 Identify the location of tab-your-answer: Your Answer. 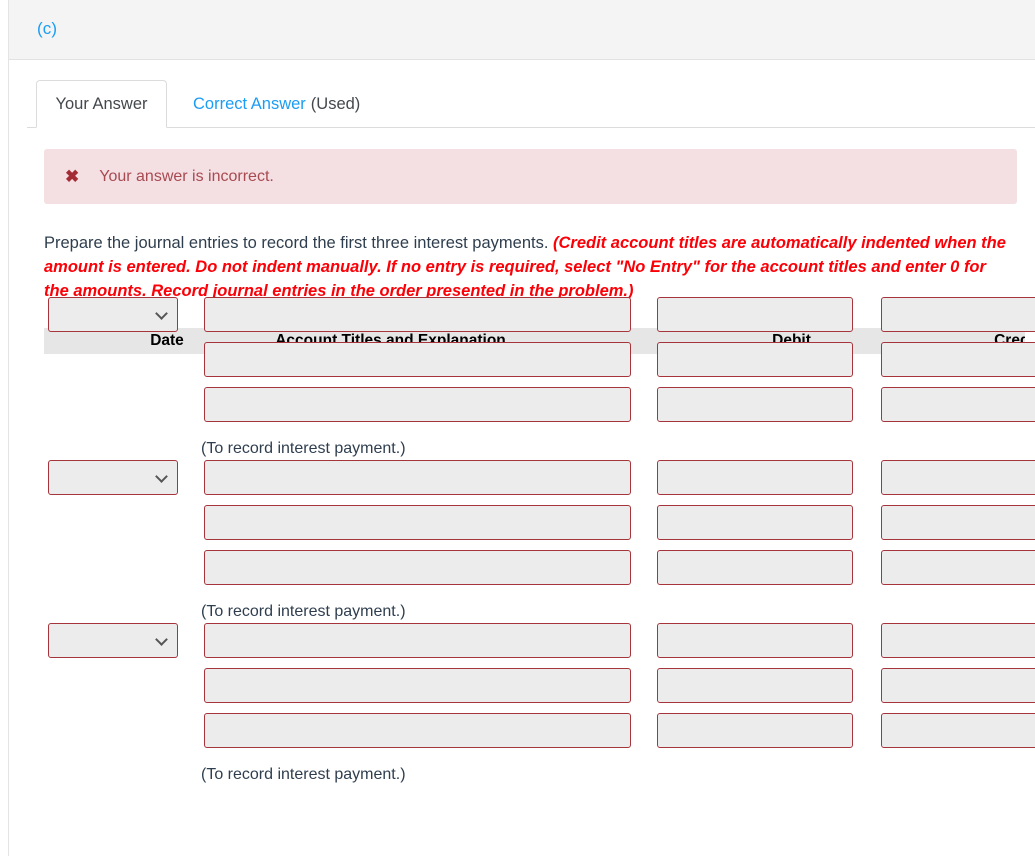
(101, 104).